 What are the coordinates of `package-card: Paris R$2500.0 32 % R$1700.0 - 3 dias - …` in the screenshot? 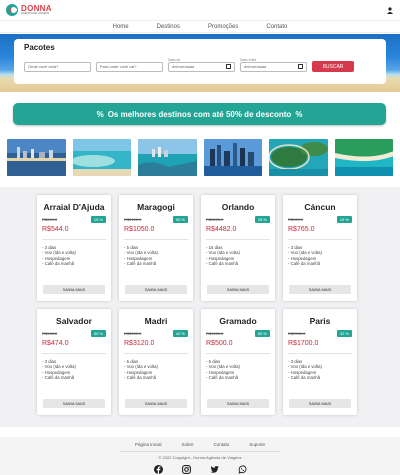 It's located at (320, 362).